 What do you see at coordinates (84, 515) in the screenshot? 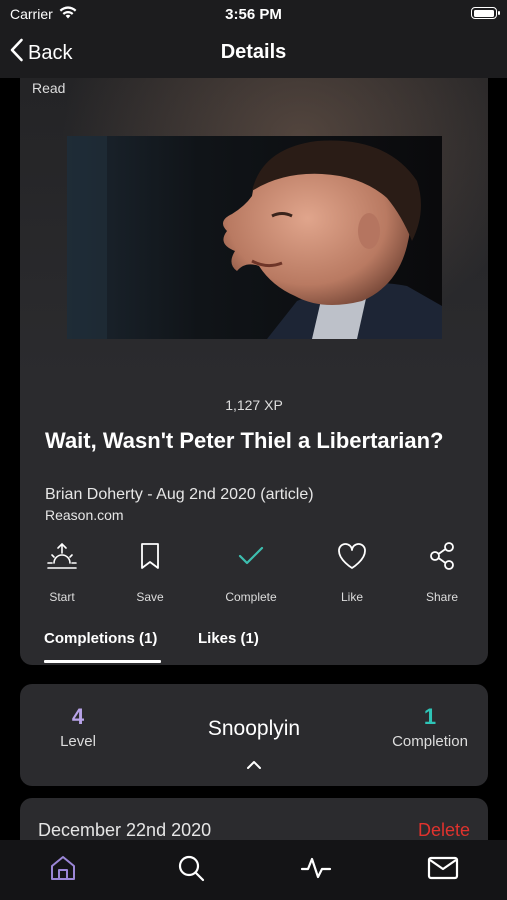
I see `article-source: Reason.com` at bounding box center [84, 515].